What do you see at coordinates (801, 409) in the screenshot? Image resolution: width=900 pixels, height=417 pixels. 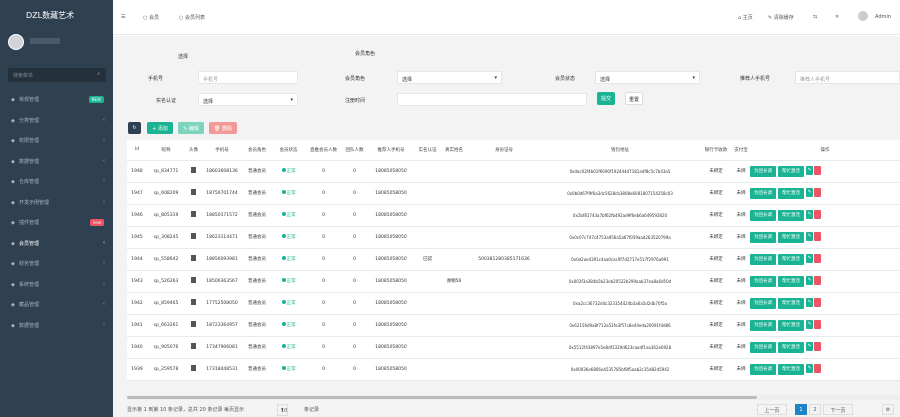 I see `page-1-button: 1` at bounding box center [801, 409].